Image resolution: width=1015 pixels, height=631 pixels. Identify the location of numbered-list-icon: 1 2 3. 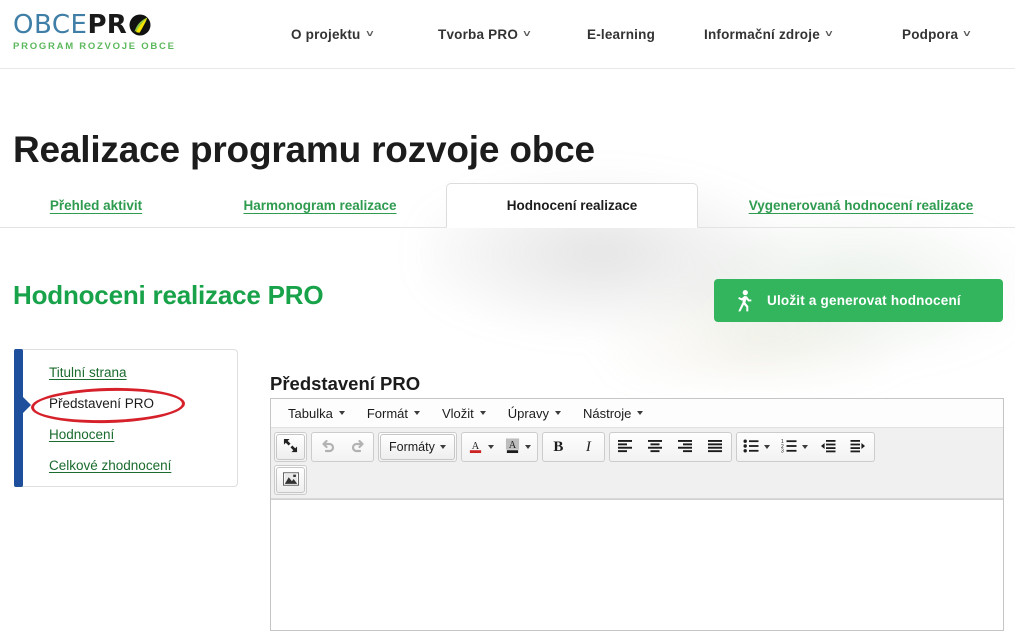
(789, 447).